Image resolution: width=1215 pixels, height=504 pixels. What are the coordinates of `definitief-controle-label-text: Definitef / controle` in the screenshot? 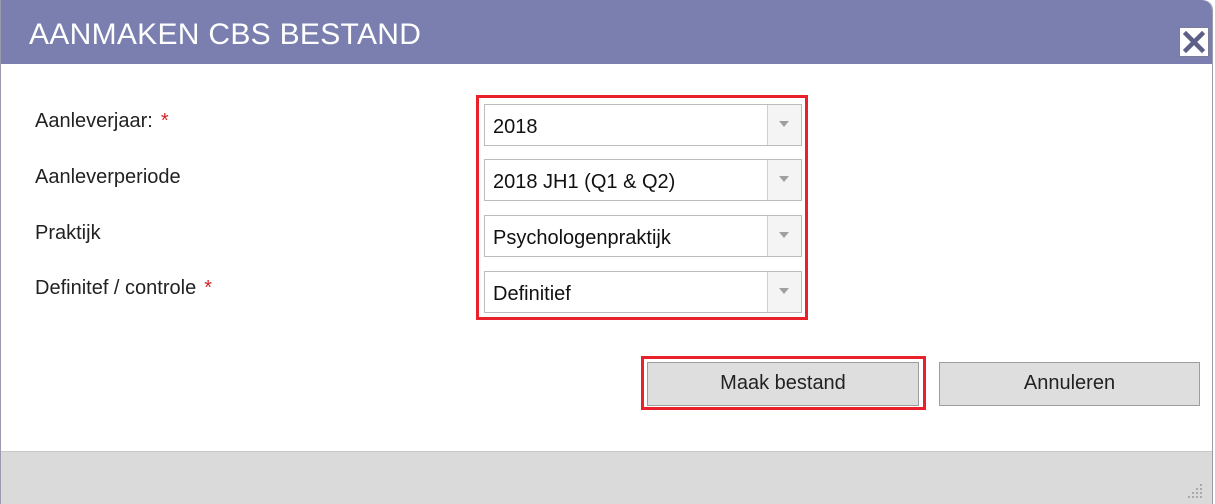 It's located at (116, 288).